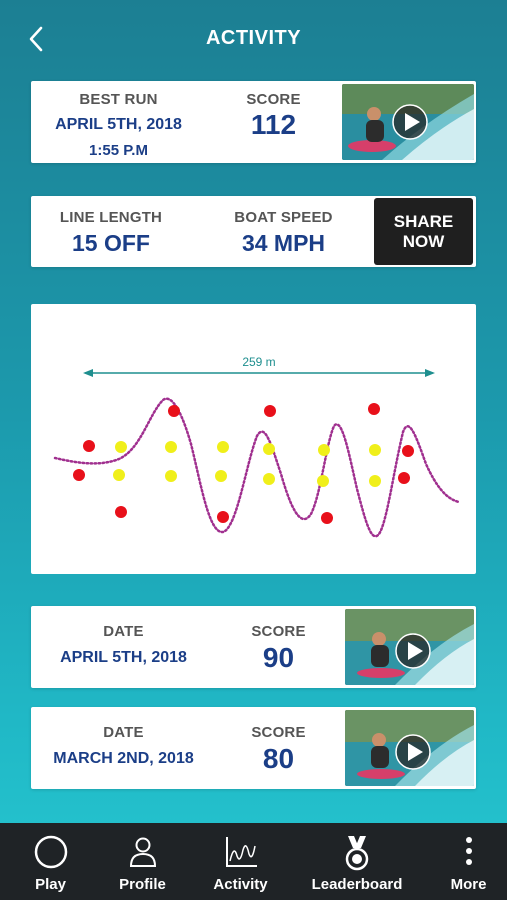 The height and width of the screenshot is (900, 507). Describe the element at coordinates (273, 124) in the screenshot. I see `best-run-score: 112` at that location.